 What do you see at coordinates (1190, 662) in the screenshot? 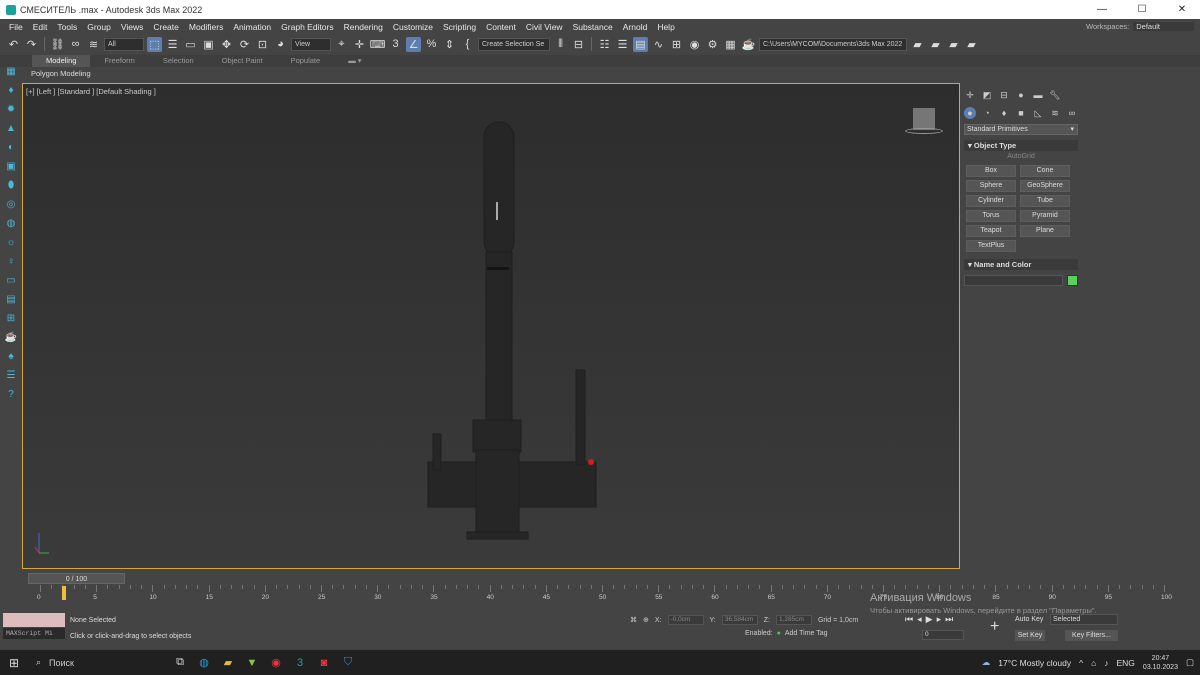
I see `notifications-icon: ▢` at bounding box center [1190, 662].